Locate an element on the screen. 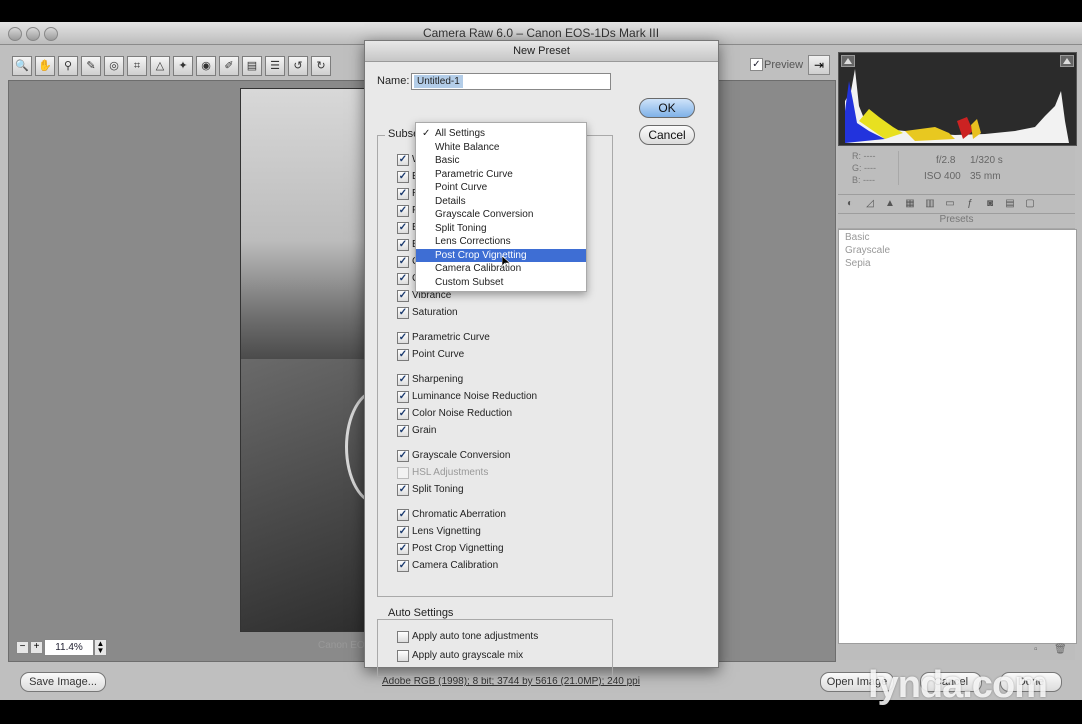 The width and height of the screenshot is (1082, 724). preset-item: Sepia is located at coordinates (858, 263).